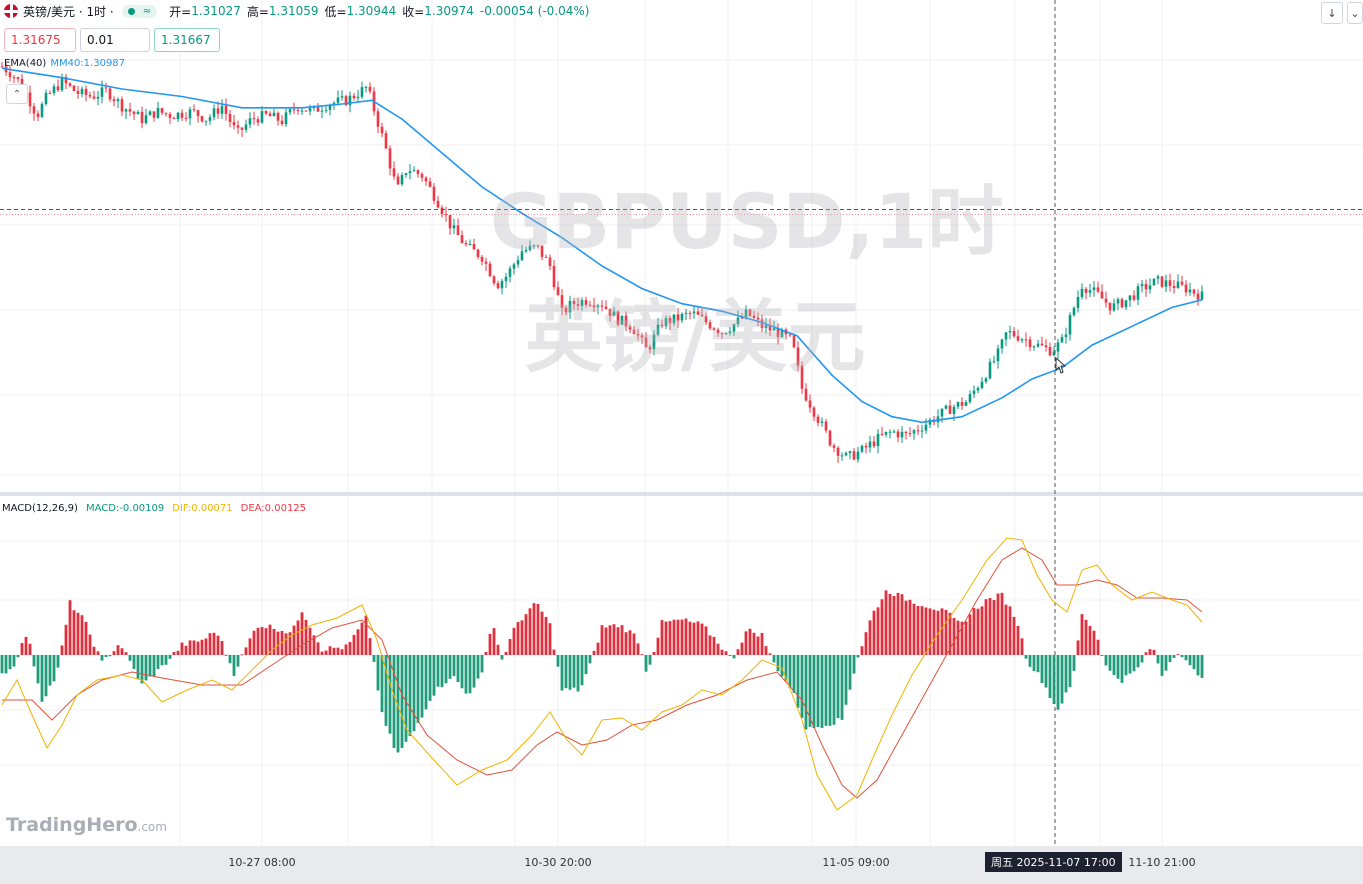  Describe the element at coordinates (187, 40) in the screenshot. I see `buy-price-button: 1.31667` at that location.